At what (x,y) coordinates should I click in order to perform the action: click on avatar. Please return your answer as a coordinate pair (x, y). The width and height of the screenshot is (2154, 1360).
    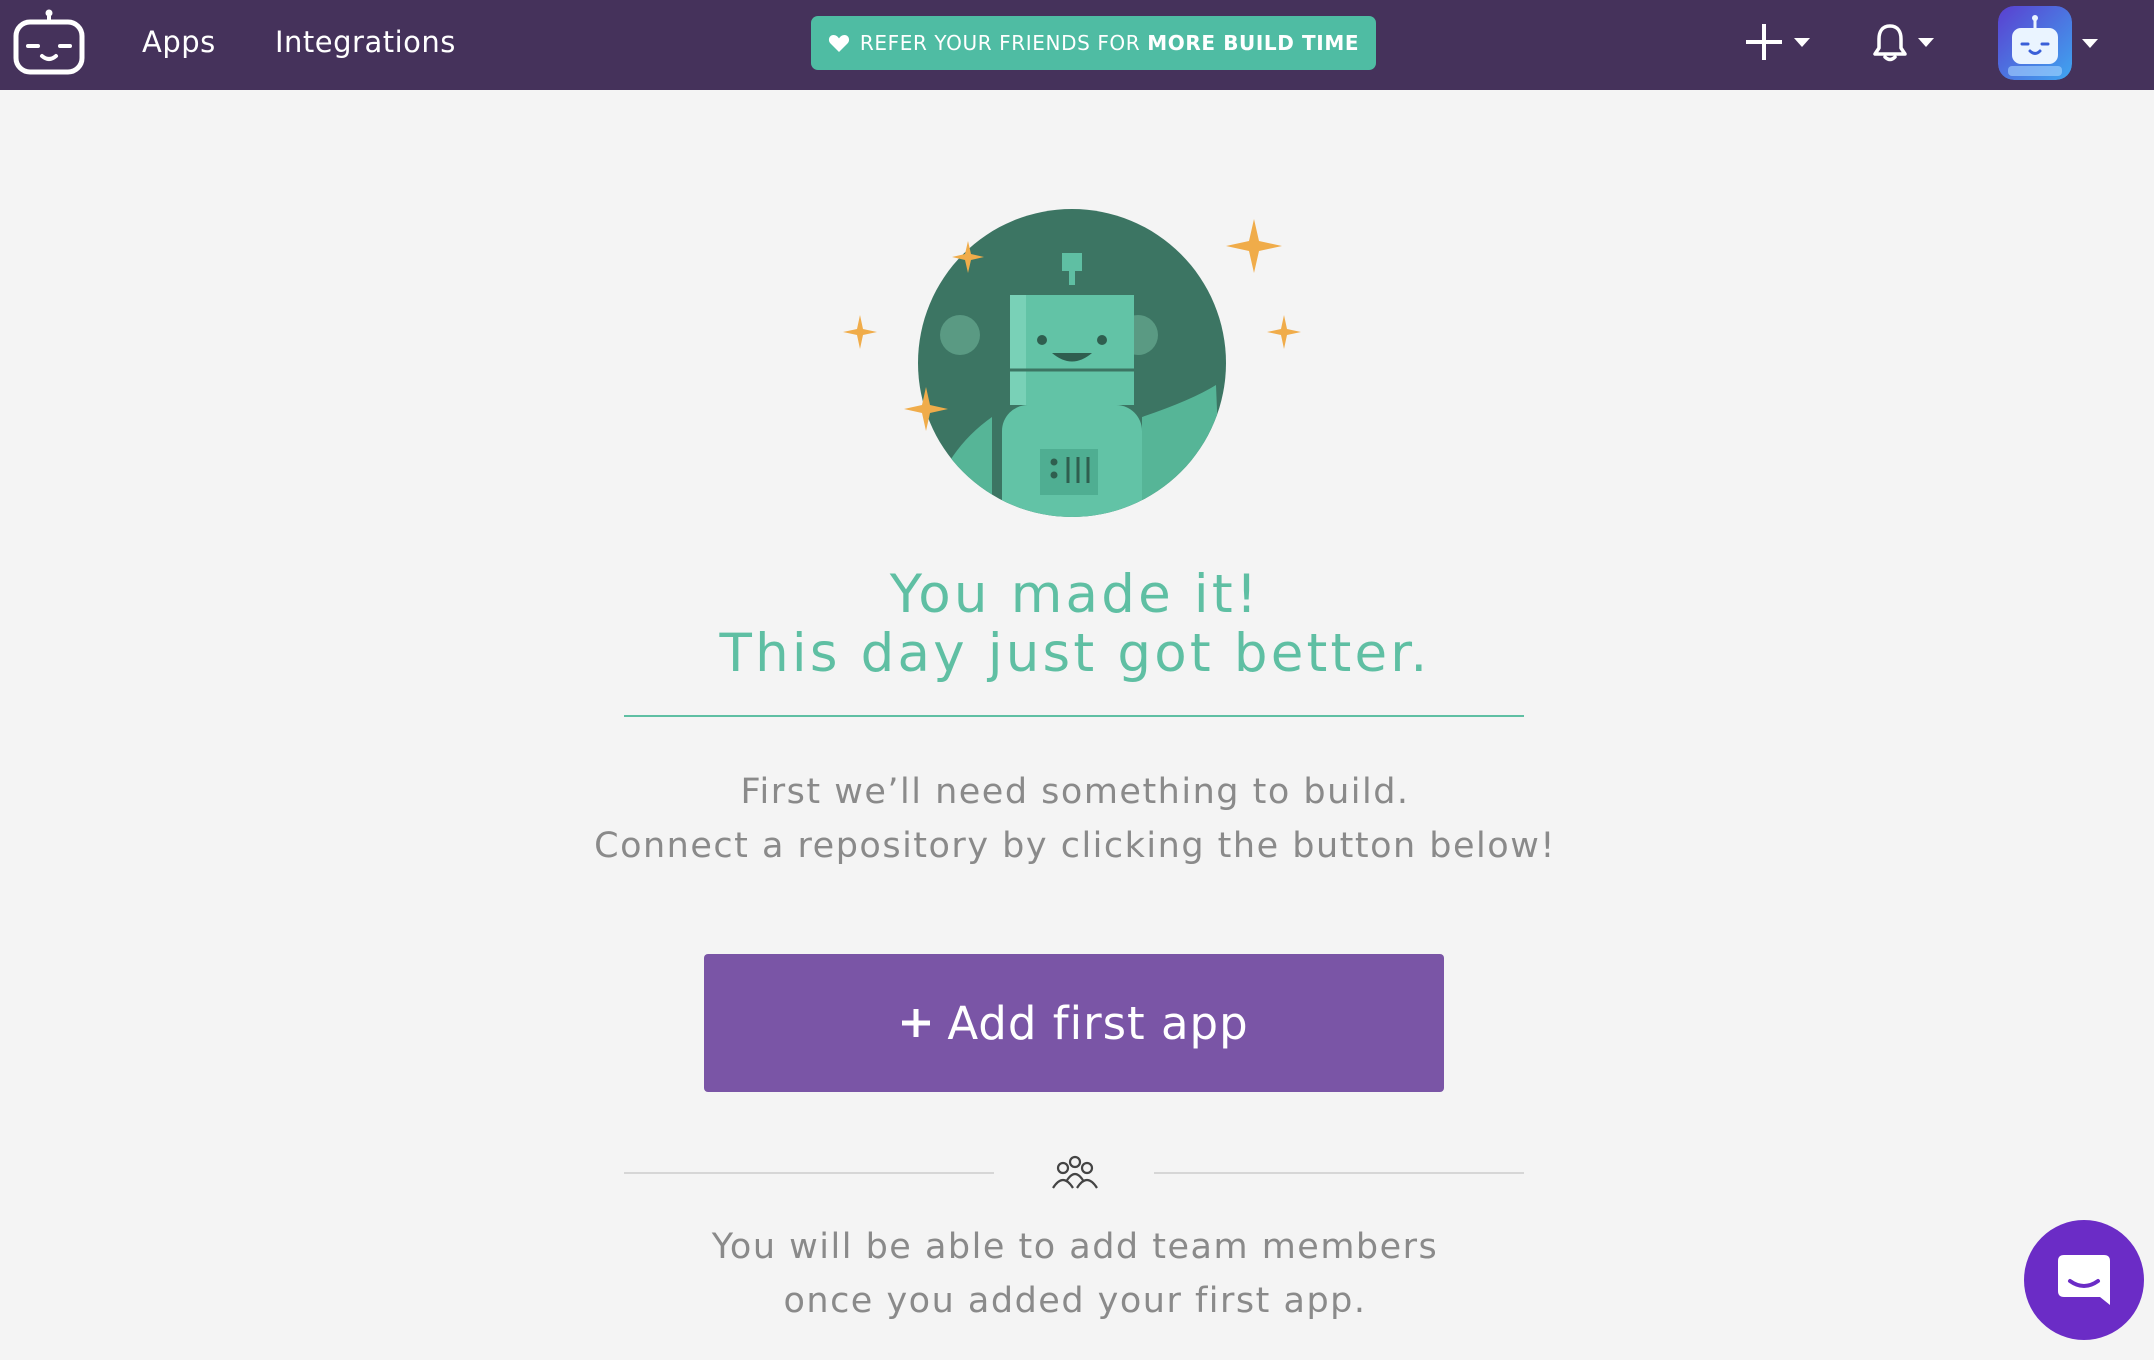
    Looking at the image, I should click on (2035, 43).